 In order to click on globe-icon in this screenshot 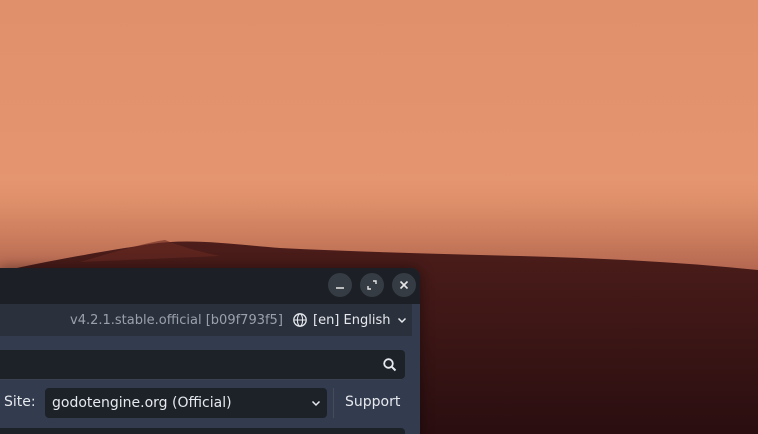, I will do `click(300, 320)`.